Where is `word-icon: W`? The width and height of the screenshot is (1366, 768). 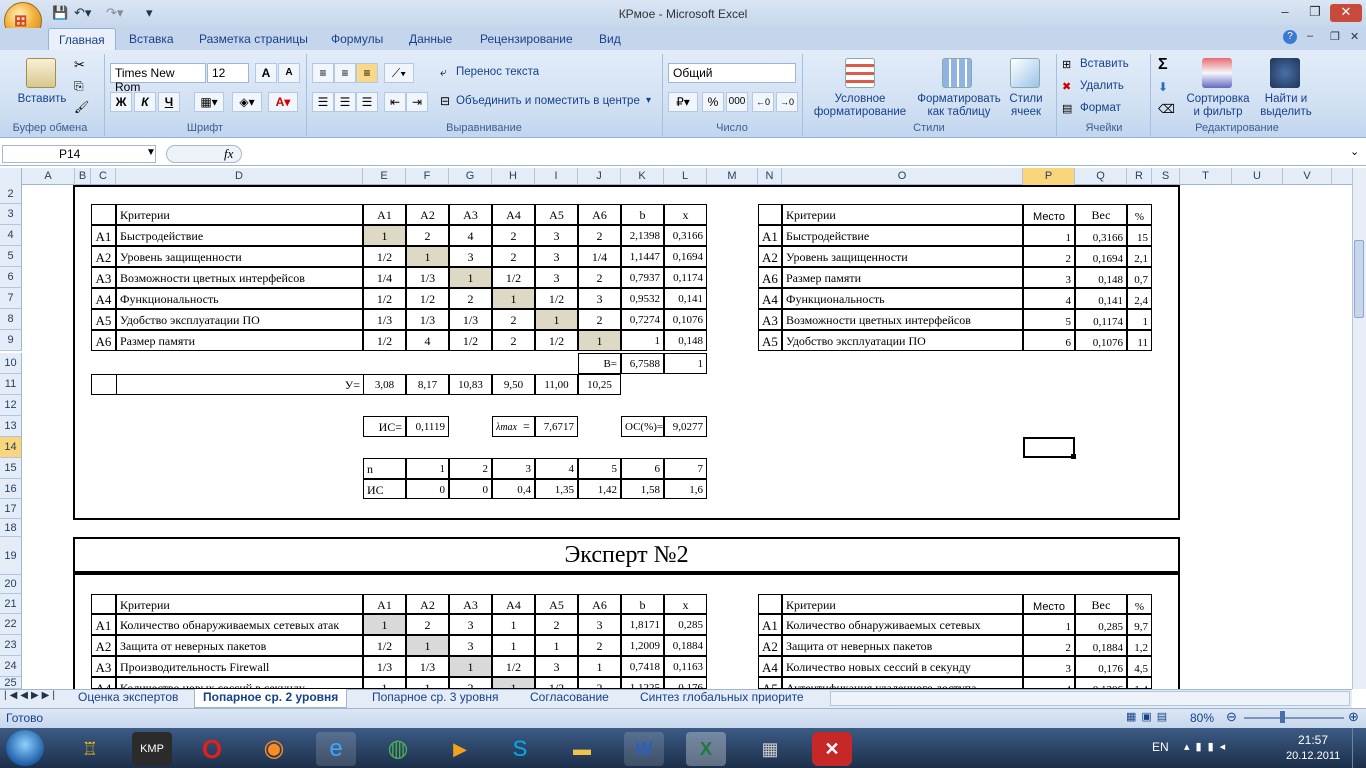 word-icon: W is located at coordinates (644, 749).